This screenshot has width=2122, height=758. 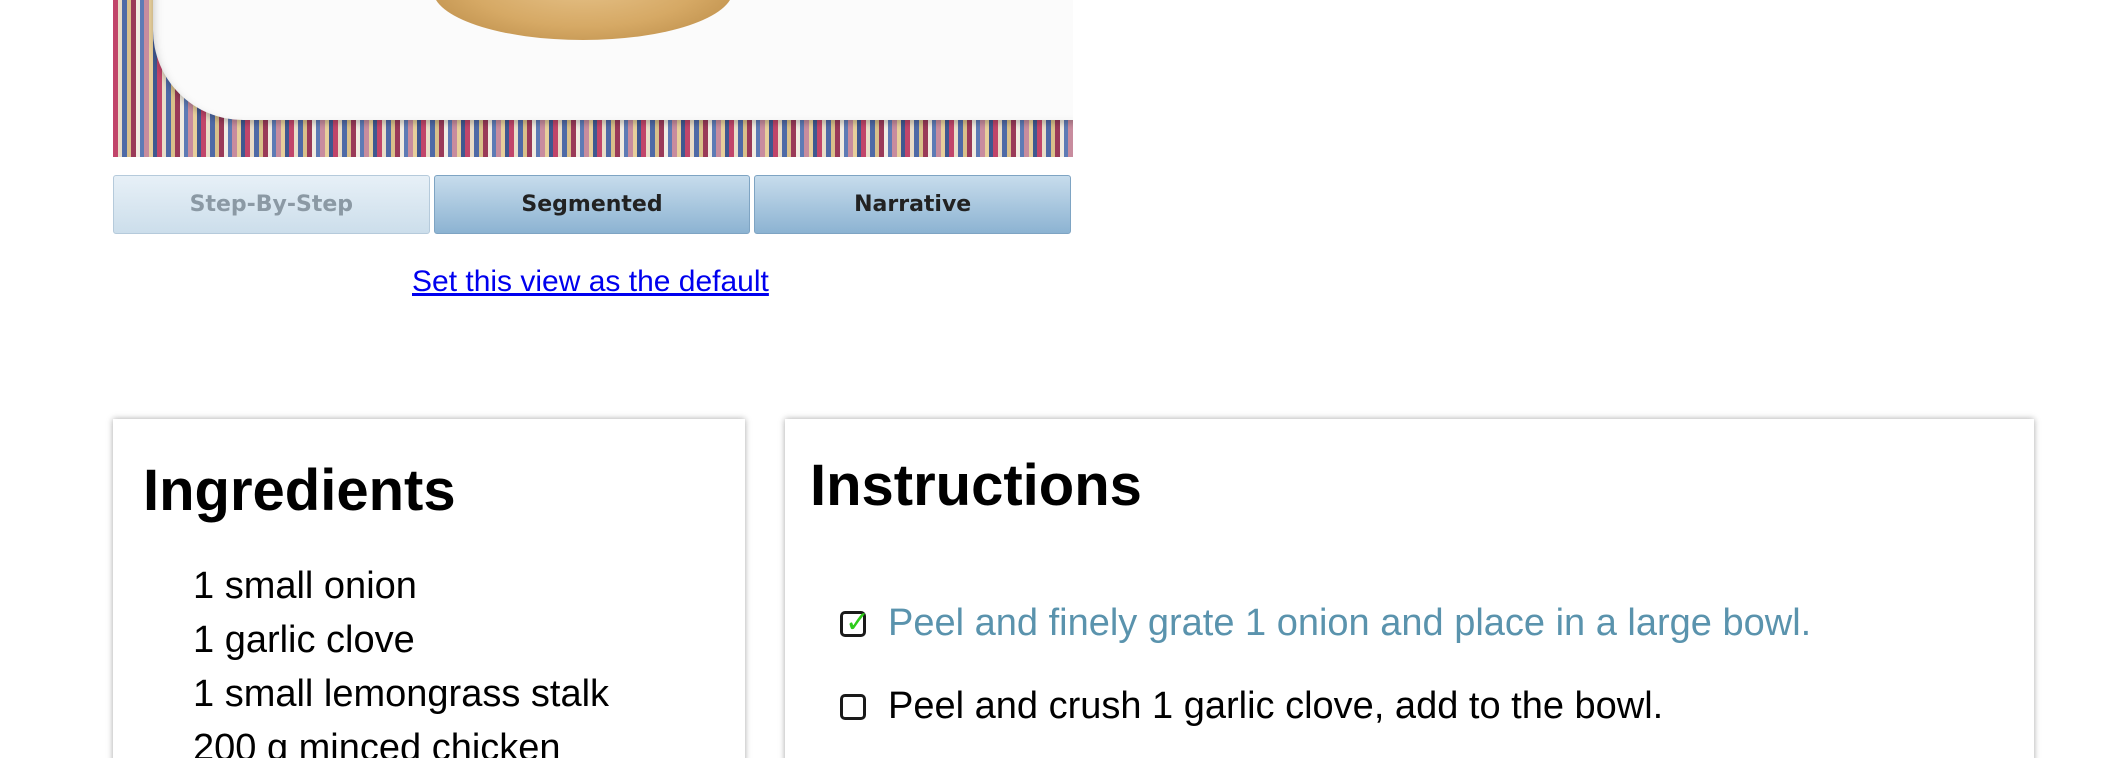 I want to click on ingredient-item: 1 garlic clove, so click(x=304, y=640).